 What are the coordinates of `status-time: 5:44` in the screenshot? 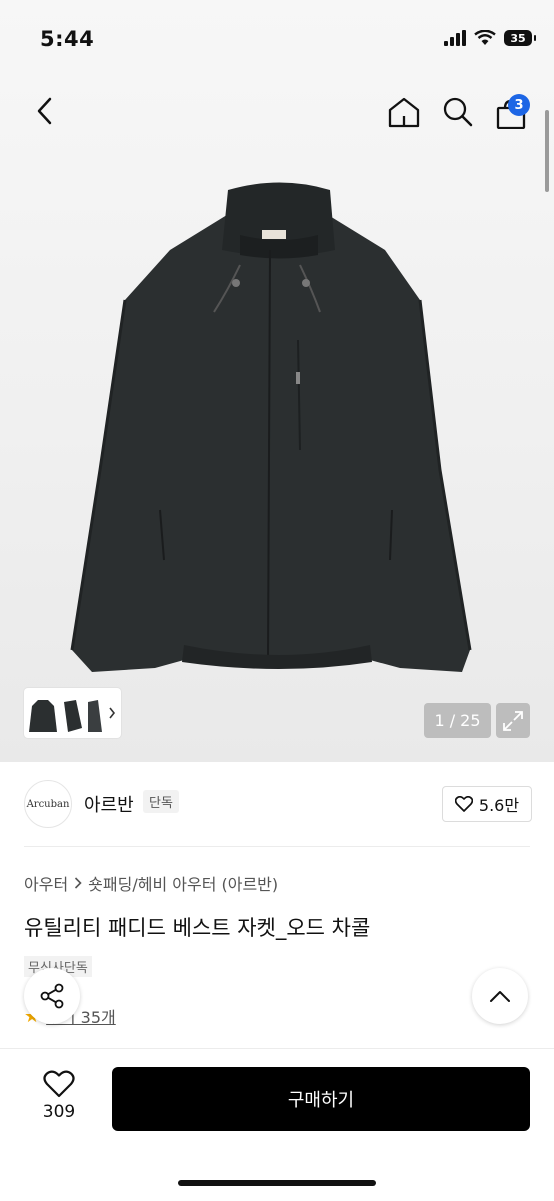 It's located at (67, 39).